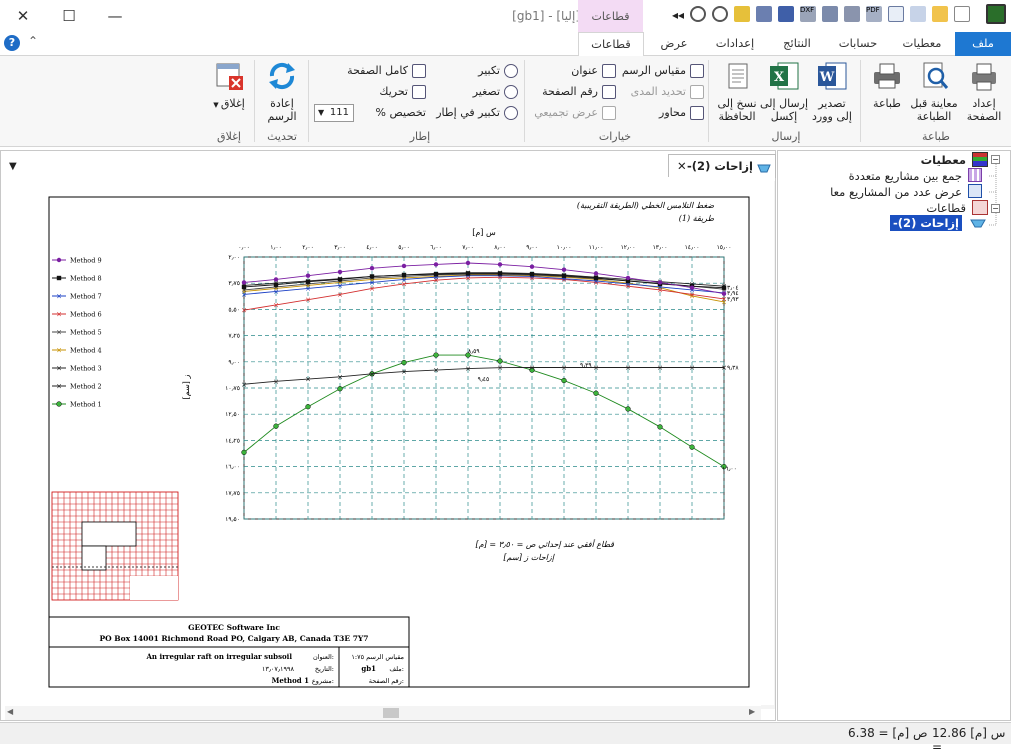 The width and height of the screenshot is (1011, 754). Describe the element at coordinates (115, 16) in the screenshot. I see `minimize-button: —` at that location.